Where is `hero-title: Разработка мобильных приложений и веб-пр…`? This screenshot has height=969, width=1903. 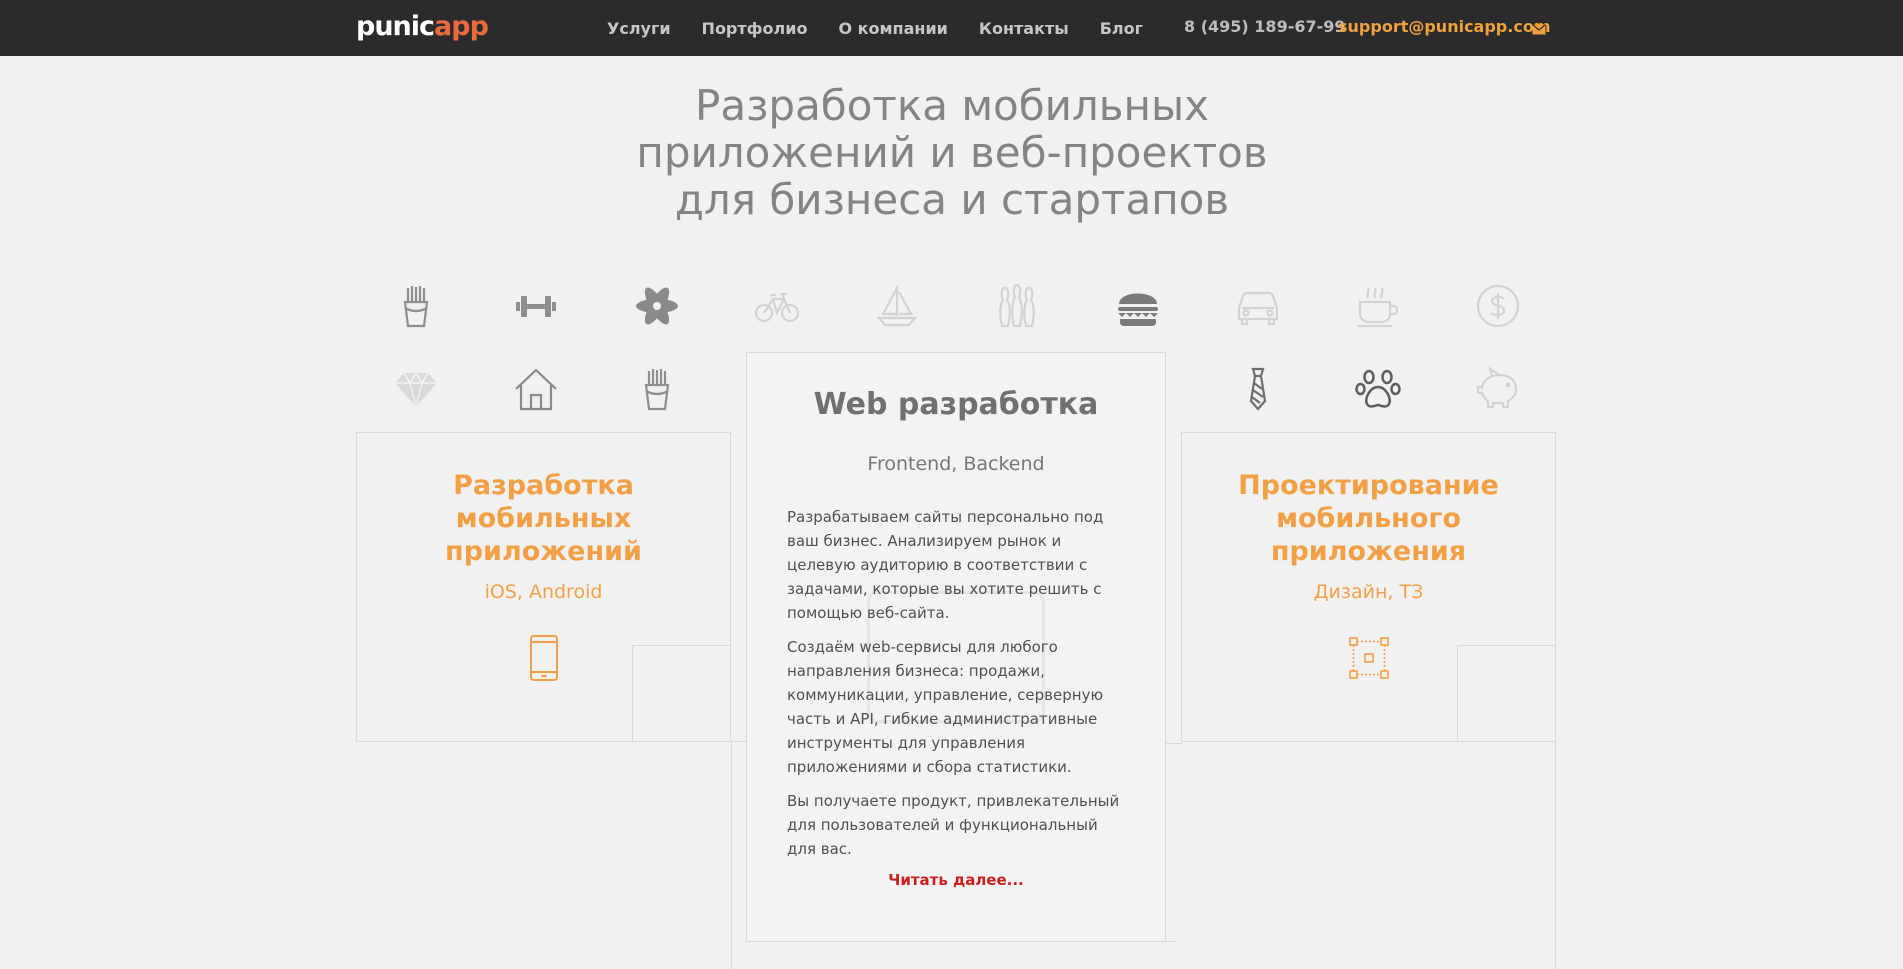
hero-title: Разработка мобильных приложений и веб-пр… is located at coordinates (952, 152).